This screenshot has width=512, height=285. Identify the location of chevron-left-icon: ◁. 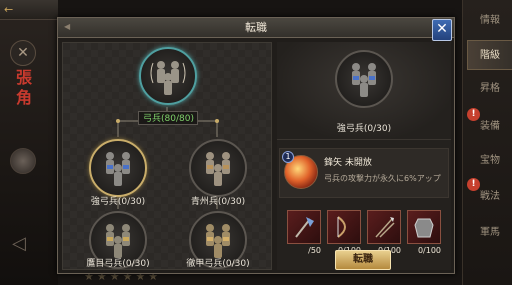
(20, 244).